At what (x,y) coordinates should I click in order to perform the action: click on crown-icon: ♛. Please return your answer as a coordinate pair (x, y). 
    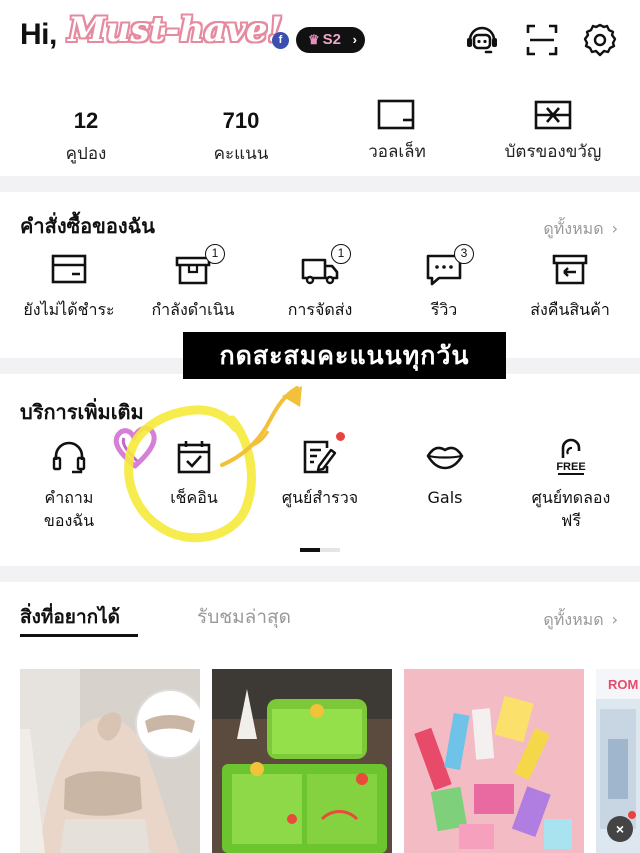
    Looking at the image, I should click on (314, 39).